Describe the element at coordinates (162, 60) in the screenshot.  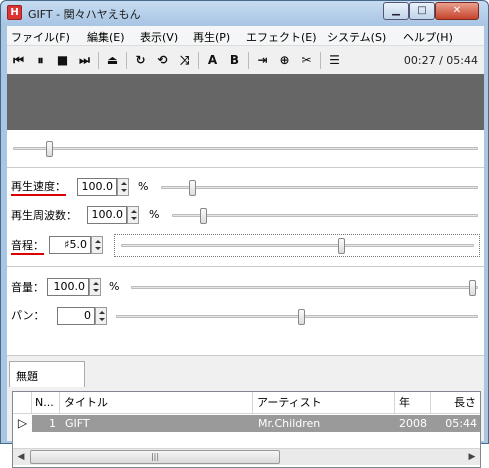
I see `loop-all-icon: ⟲` at that location.